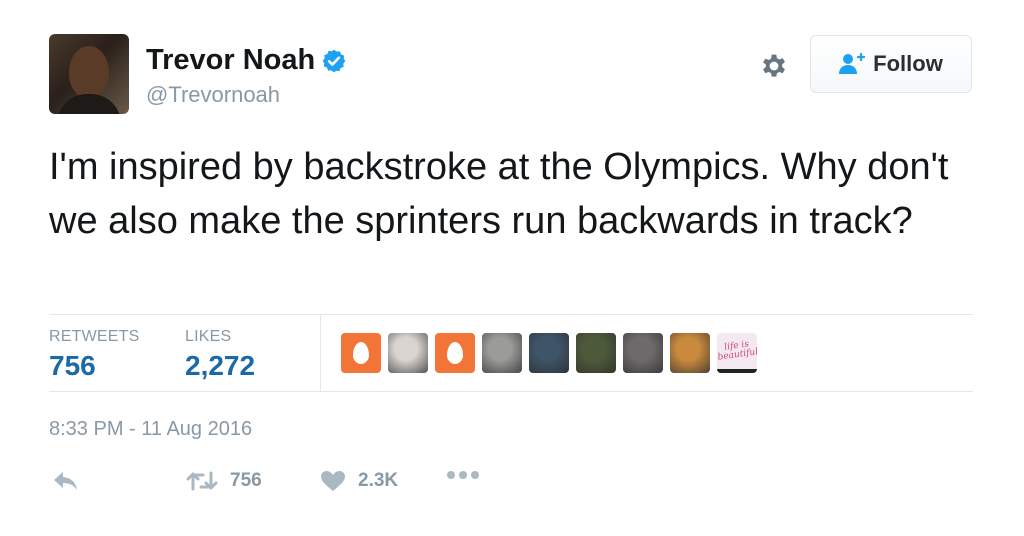 This screenshot has height=536, width=1024. What do you see at coordinates (334, 60) in the screenshot?
I see `verified-badge-icon` at bounding box center [334, 60].